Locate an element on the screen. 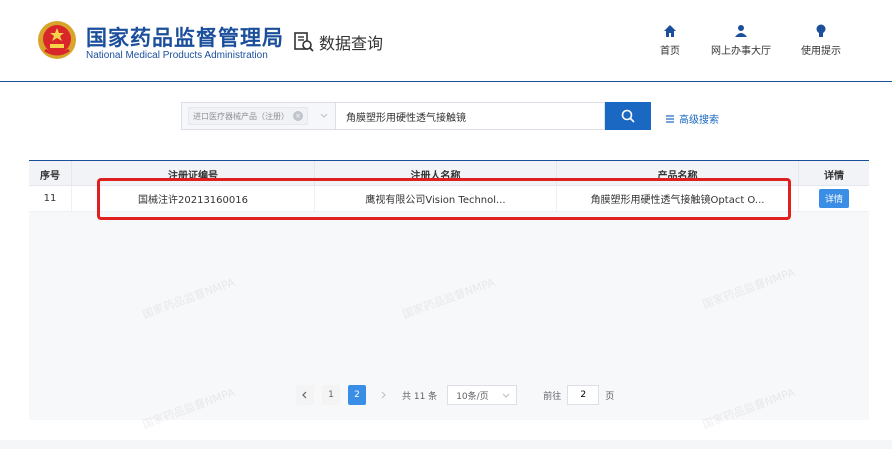 This screenshot has height=449, width=892. nav-online-hall: 网上办事大厅 is located at coordinates (741, 40).